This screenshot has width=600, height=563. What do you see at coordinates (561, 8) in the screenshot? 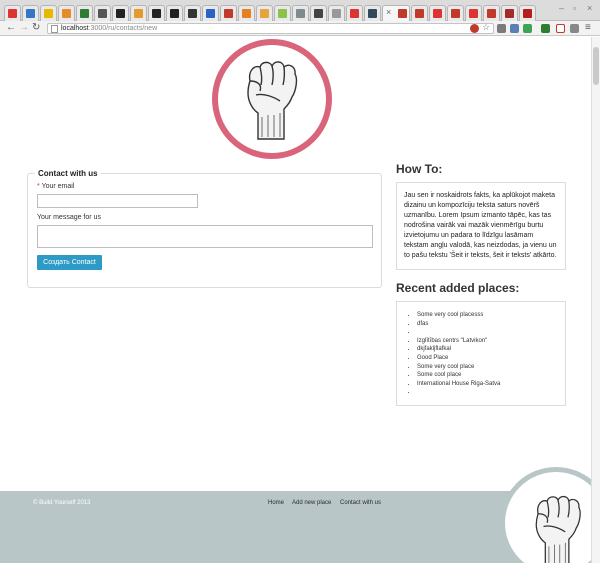
I see `minimize-icon: –` at bounding box center [561, 8].